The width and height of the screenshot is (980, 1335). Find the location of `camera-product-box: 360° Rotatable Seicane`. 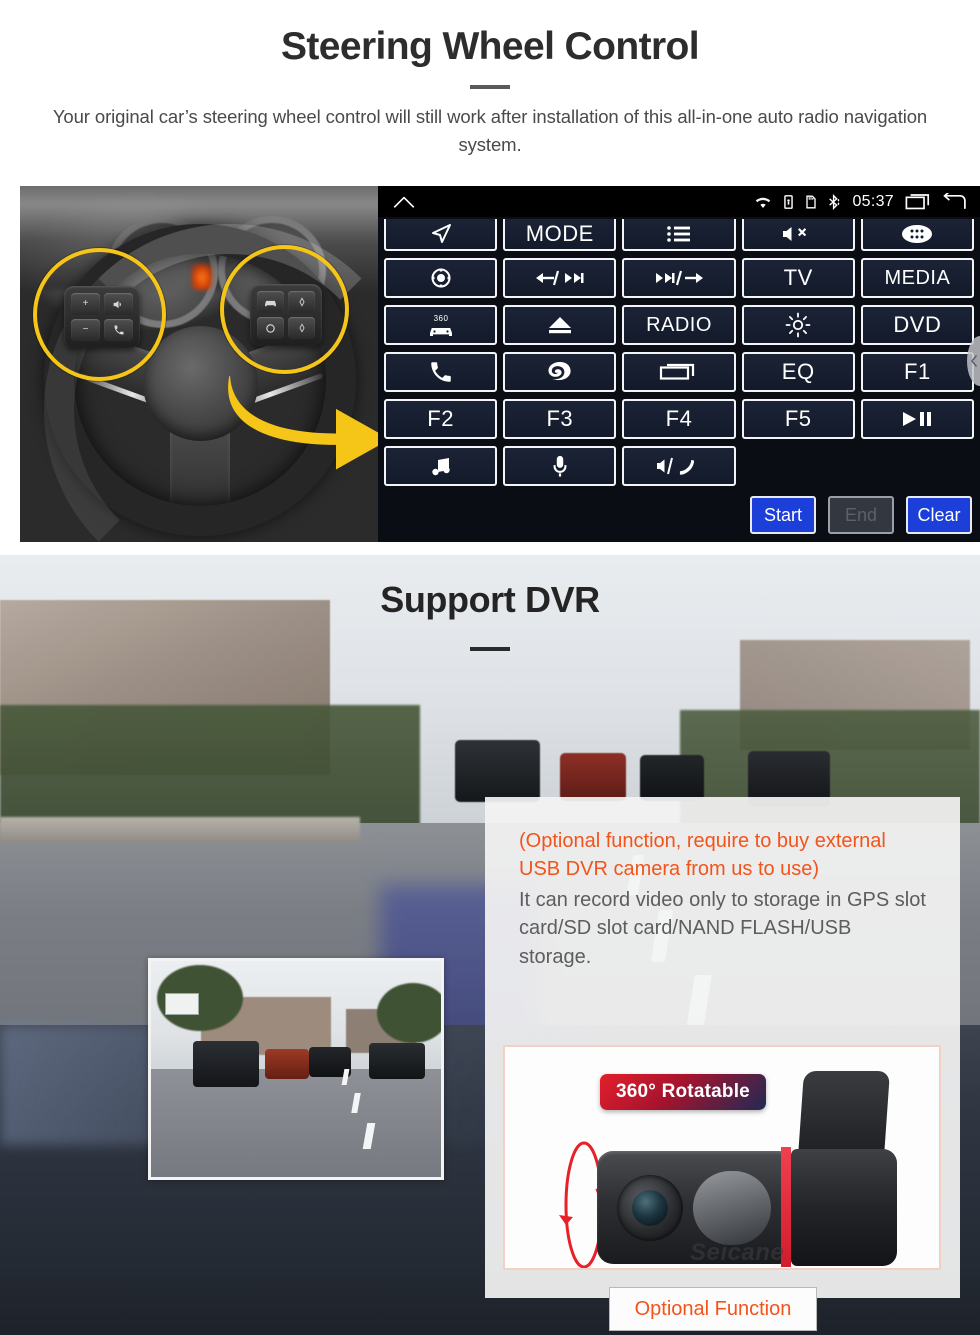

camera-product-box: 360° Rotatable Seicane is located at coordinates (722, 1157).